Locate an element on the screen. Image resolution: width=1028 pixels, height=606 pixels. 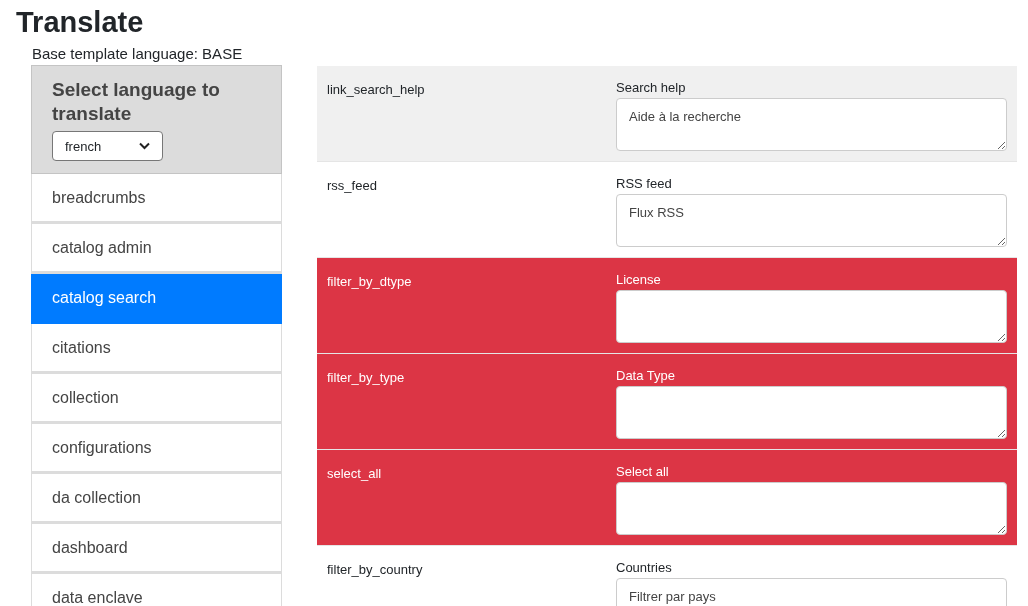
field-label: Search help is located at coordinates (651, 88).